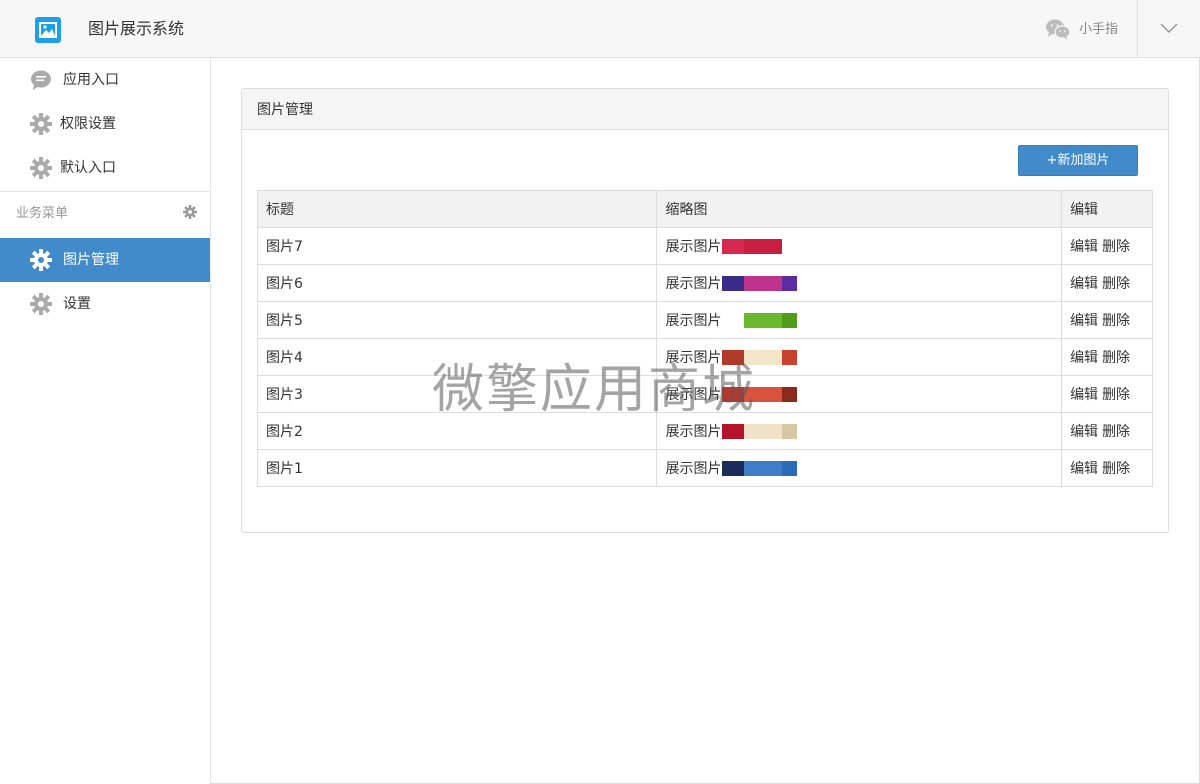 The width and height of the screenshot is (1200, 784). I want to click on sidebar-divider, so click(105, 191).